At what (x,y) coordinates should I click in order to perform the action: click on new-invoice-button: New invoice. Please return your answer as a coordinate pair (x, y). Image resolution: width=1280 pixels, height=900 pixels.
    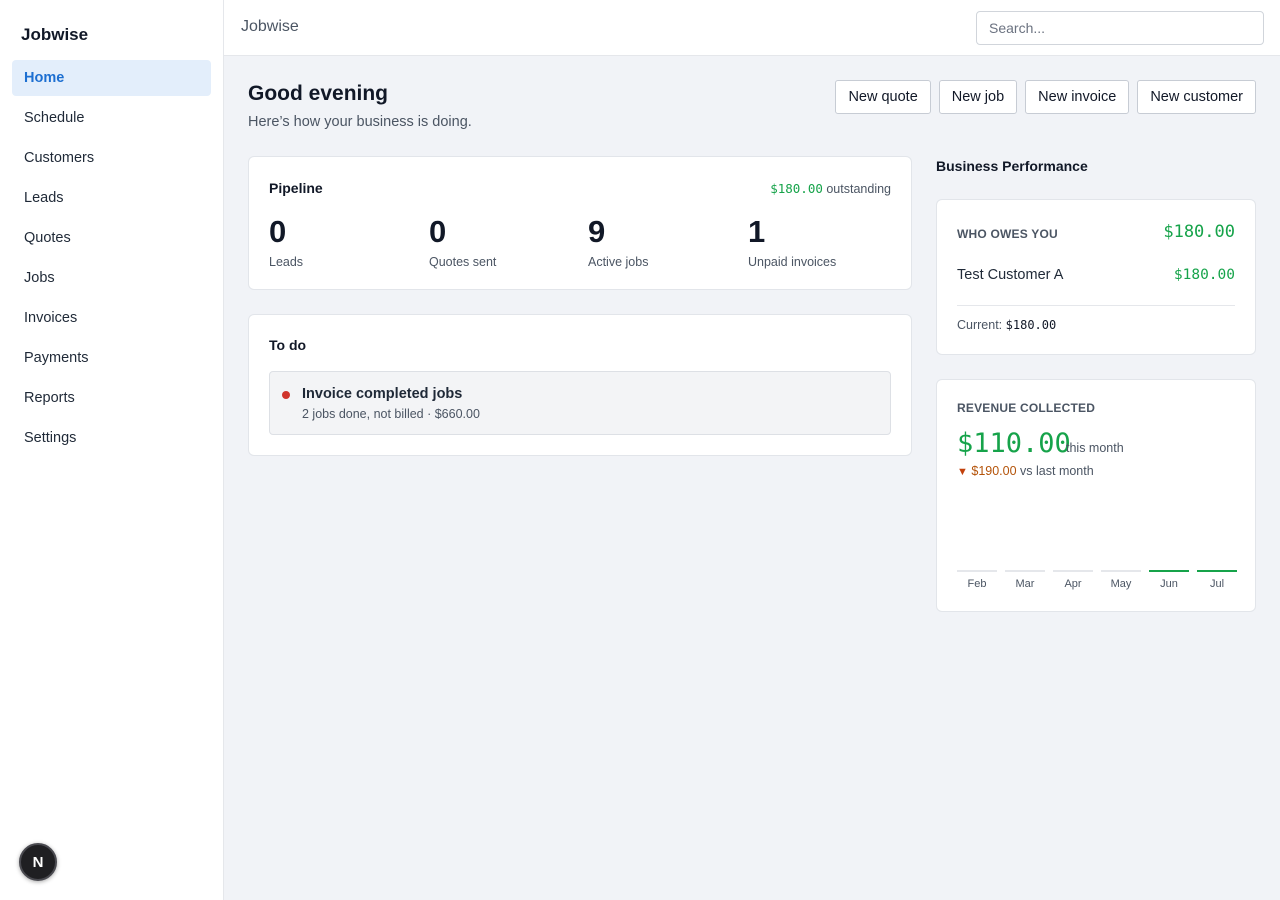
    Looking at the image, I should click on (1077, 97).